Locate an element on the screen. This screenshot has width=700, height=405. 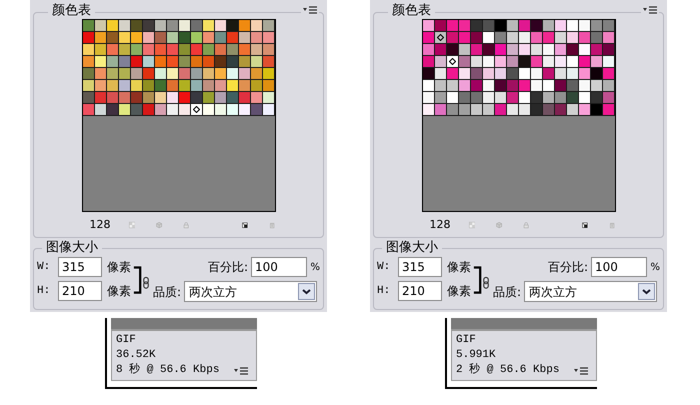
download-time: 8 秒 @ 56.6 Kbps is located at coordinates (168, 370).